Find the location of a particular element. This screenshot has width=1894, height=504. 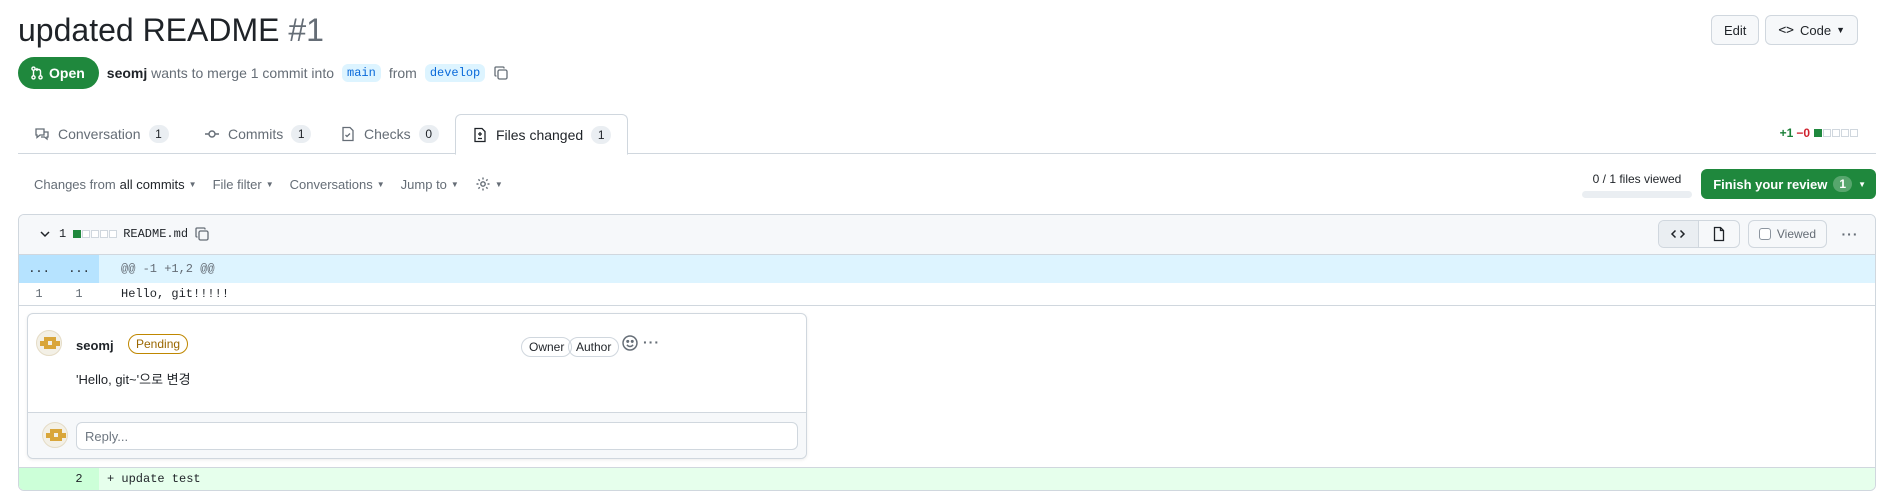

code-icon: <> is located at coordinates (1786, 30).